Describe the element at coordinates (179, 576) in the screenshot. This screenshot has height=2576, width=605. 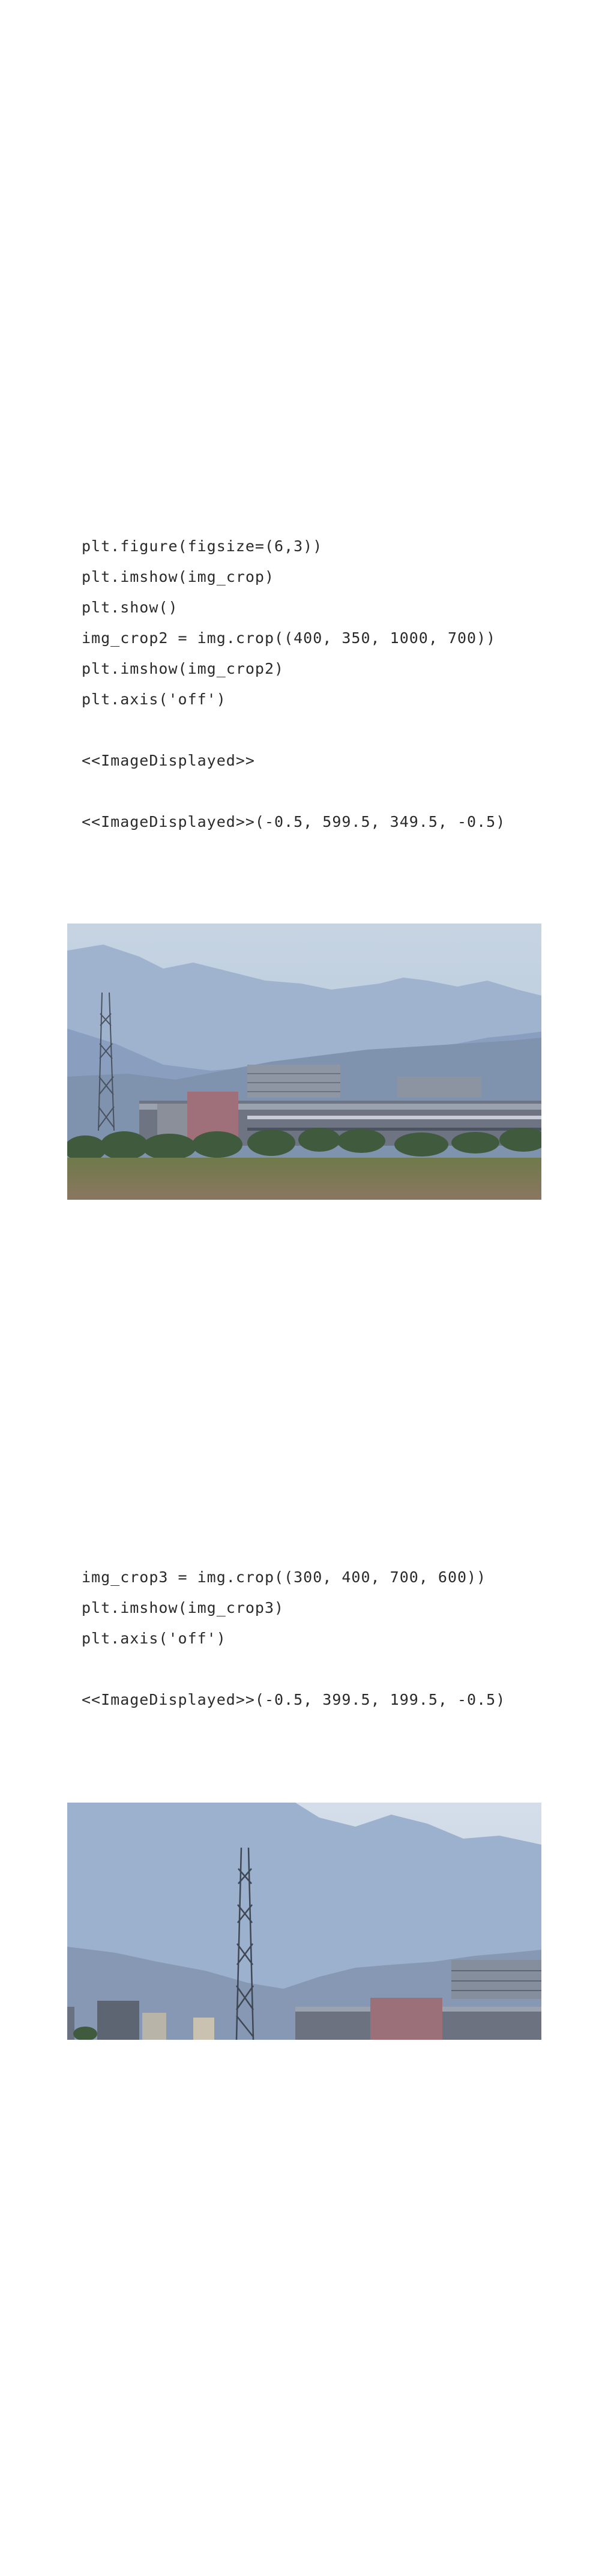
I see `code-line: plt.imshow(img_crop)` at that location.